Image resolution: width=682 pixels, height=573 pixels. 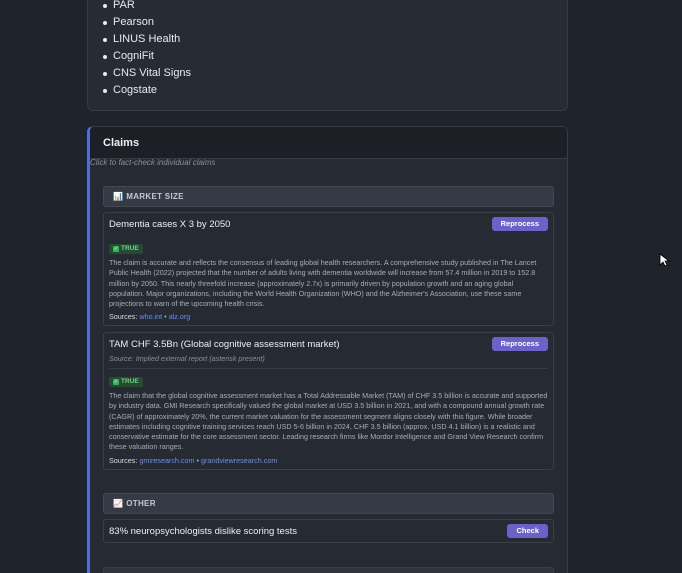 What do you see at coordinates (147, 73) in the screenshot?
I see `list-item: CNS Vital Signs` at bounding box center [147, 73].